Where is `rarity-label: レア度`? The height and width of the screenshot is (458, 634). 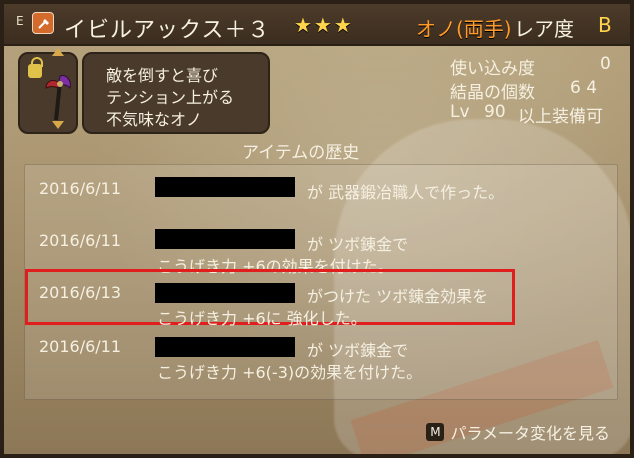
rarity-label: レア度 is located at coordinates (544, 29).